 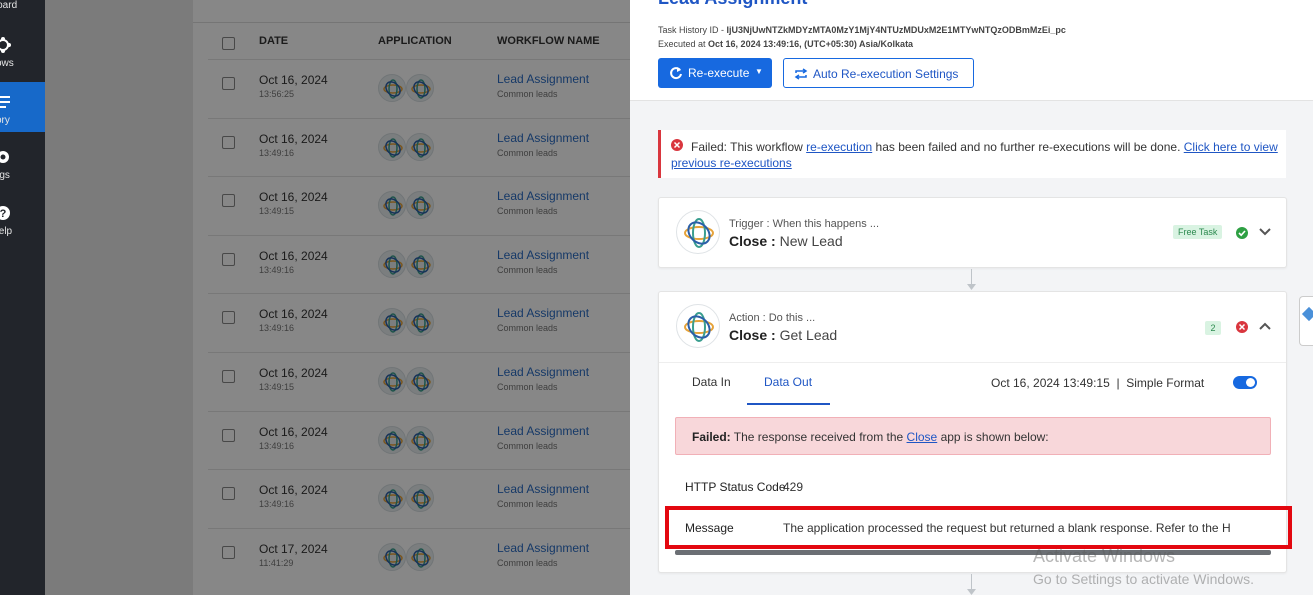 What do you see at coordinates (922, 437) in the screenshot?
I see `close-app-link: Close` at bounding box center [922, 437].